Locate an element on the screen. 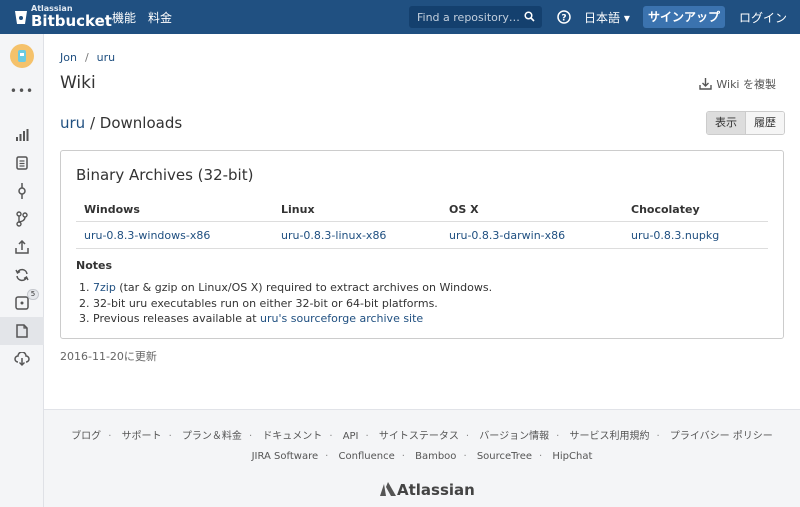  footer-link: サイトステータス is located at coordinates (419, 436).